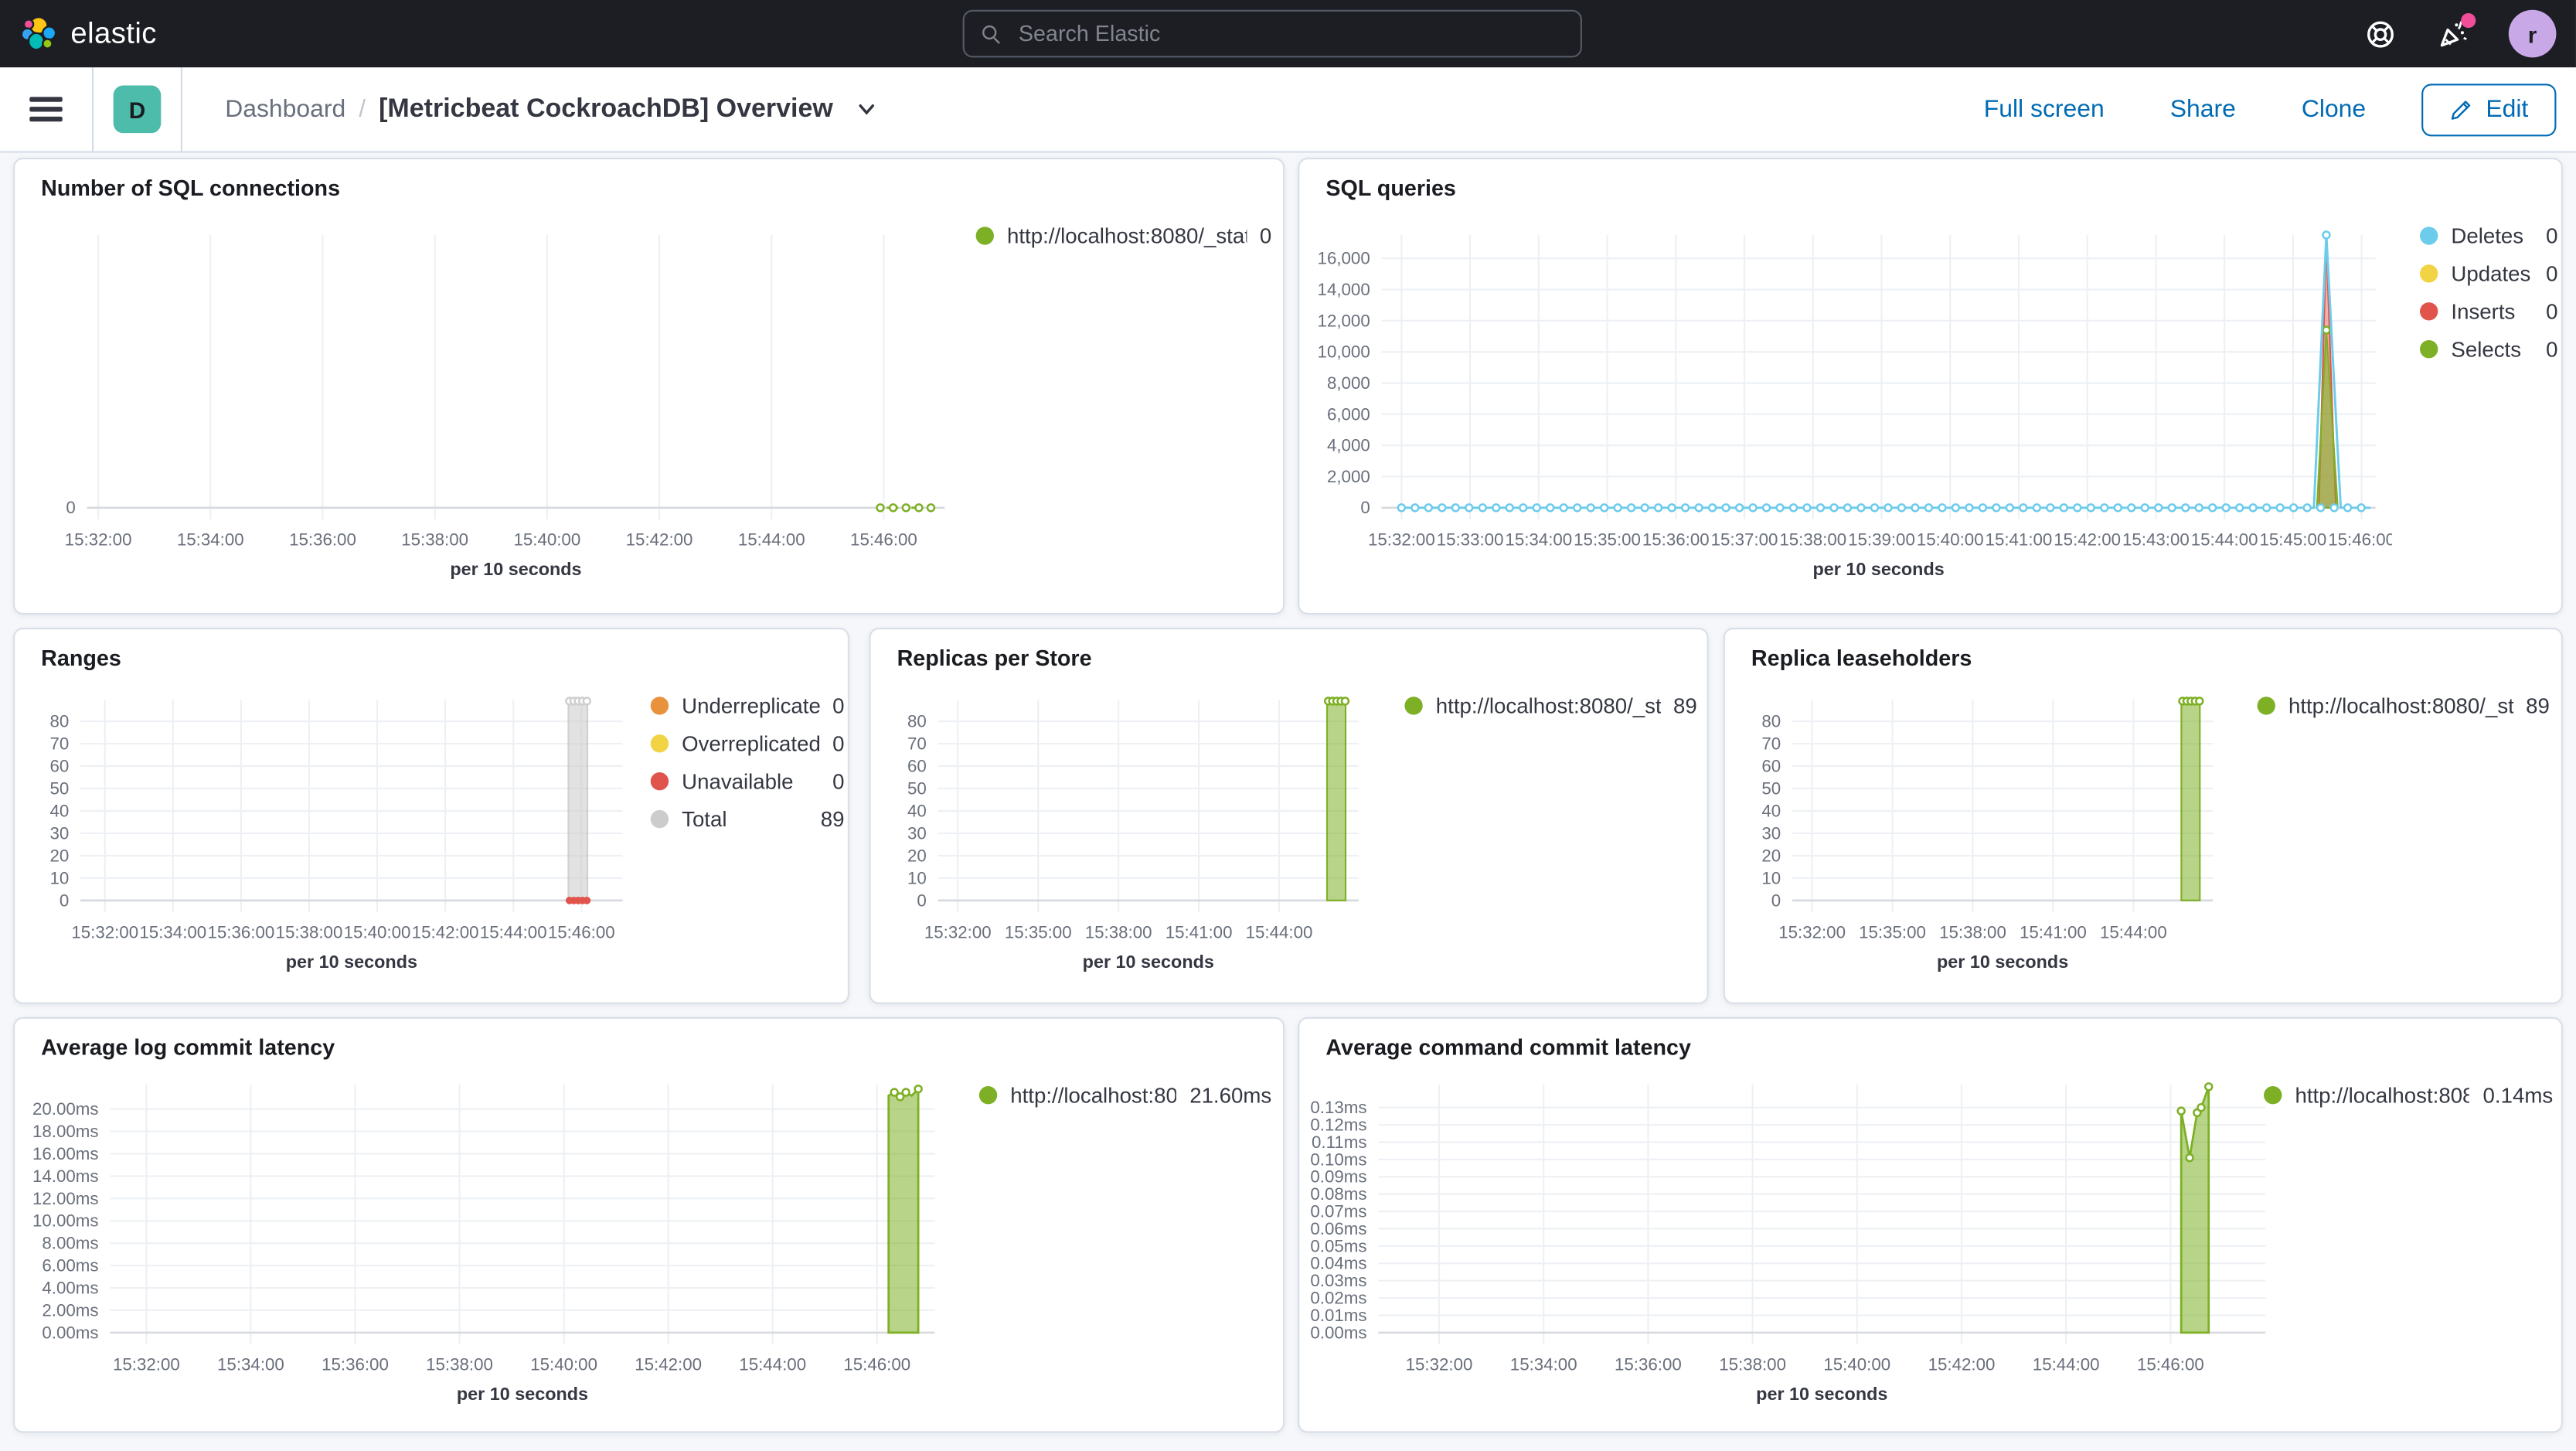  What do you see at coordinates (2334, 109) in the screenshot?
I see `clone-button: Clone` at bounding box center [2334, 109].